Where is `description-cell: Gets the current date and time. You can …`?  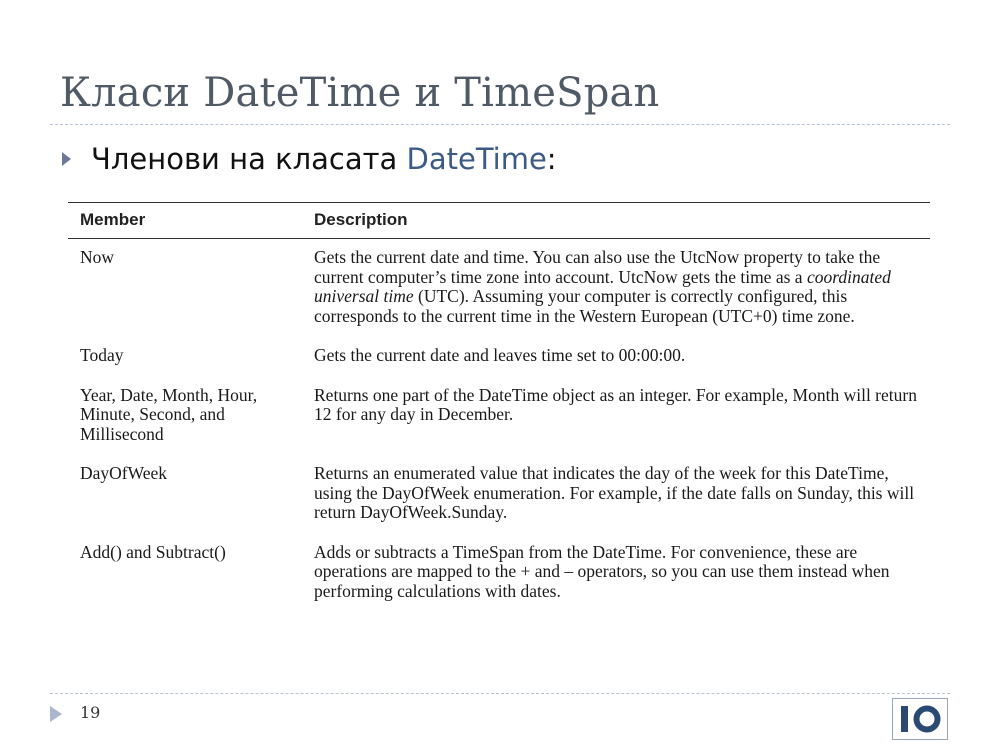
description-cell: Gets the current date and time. You can … is located at coordinates (616, 288).